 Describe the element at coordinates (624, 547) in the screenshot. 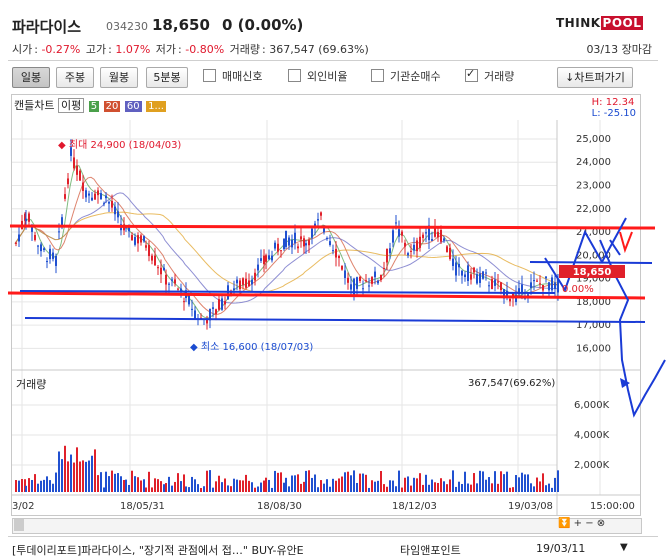

I see `news-scroll-icon: ▼` at that location.